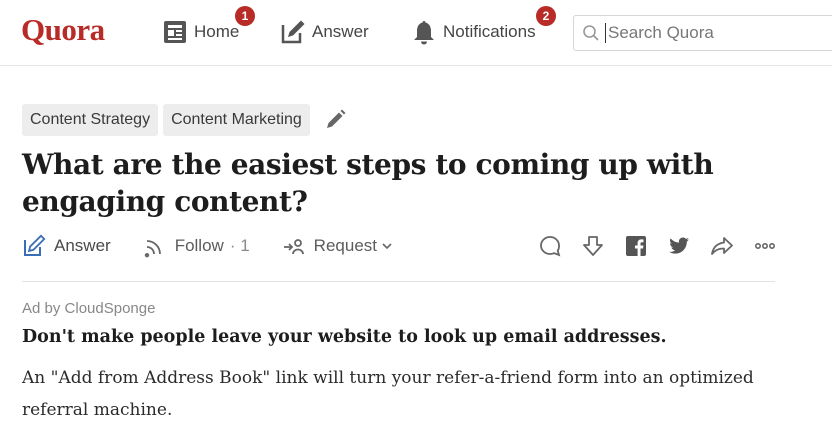  I want to click on answer-button: Answer, so click(66, 246).